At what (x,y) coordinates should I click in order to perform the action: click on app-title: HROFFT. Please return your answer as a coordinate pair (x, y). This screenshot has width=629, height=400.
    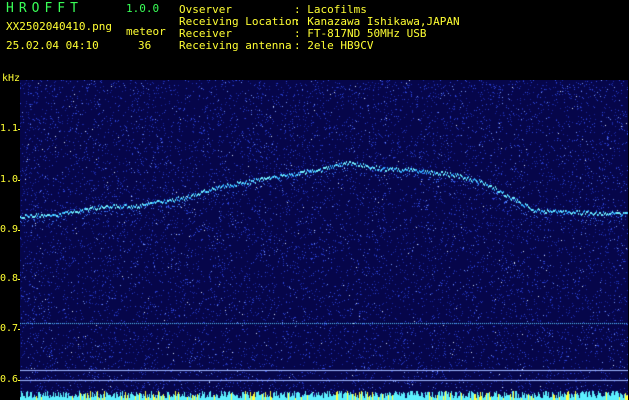
    Looking at the image, I should click on (44, 8).